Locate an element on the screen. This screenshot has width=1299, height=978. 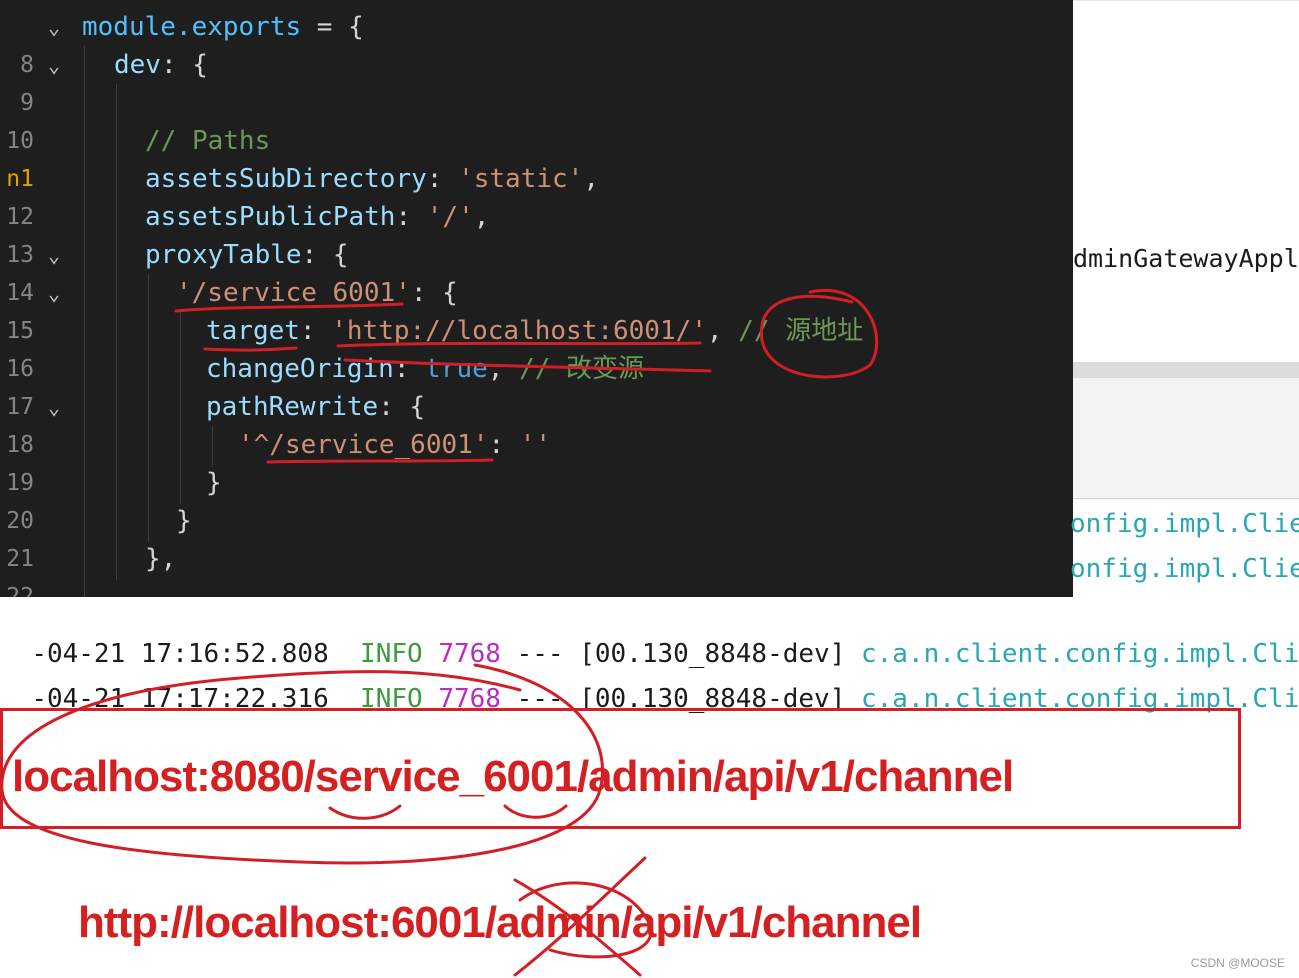
background-window-toolbar is located at coordinates (1186, 431).